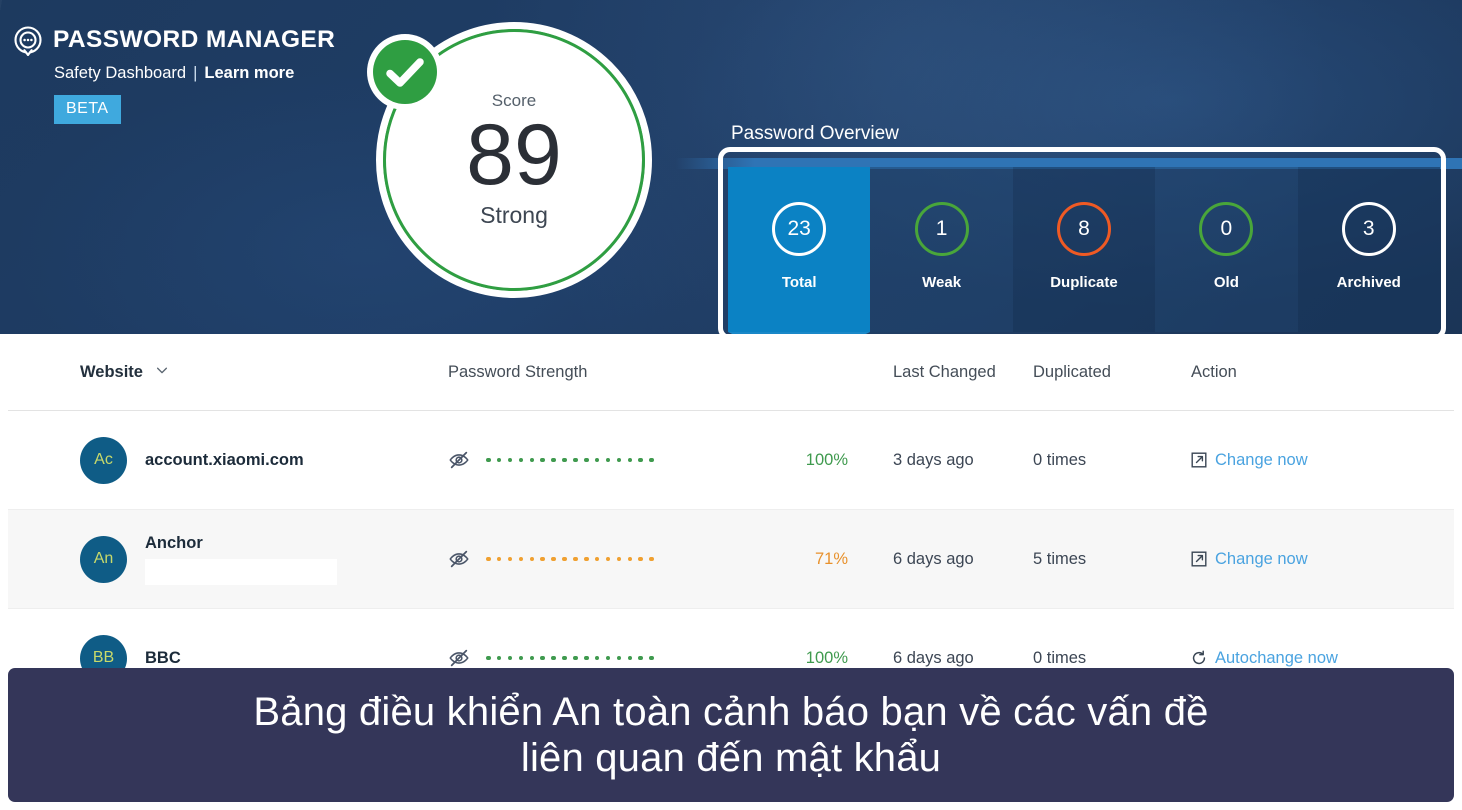  What do you see at coordinates (942, 282) in the screenshot?
I see `overview-tab-label: Weak` at bounding box center [942, 282].